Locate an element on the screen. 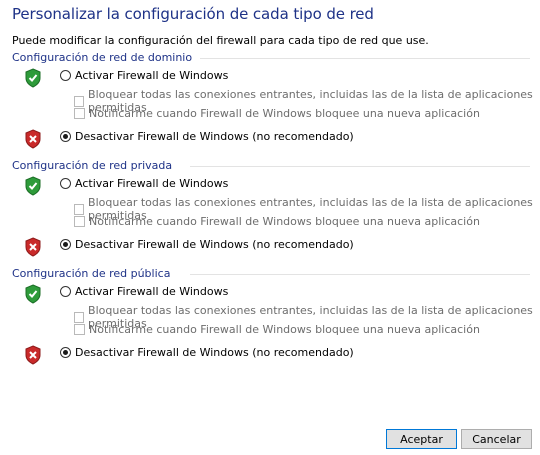 This screenshot has width=540, height=455. section-heading: Configuración de red pública is located at coordinates (91, 273).